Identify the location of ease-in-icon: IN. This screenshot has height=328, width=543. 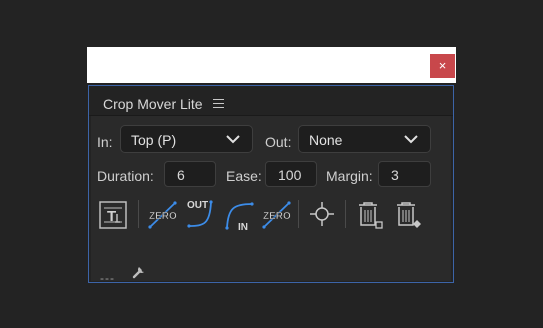
(240, 216).